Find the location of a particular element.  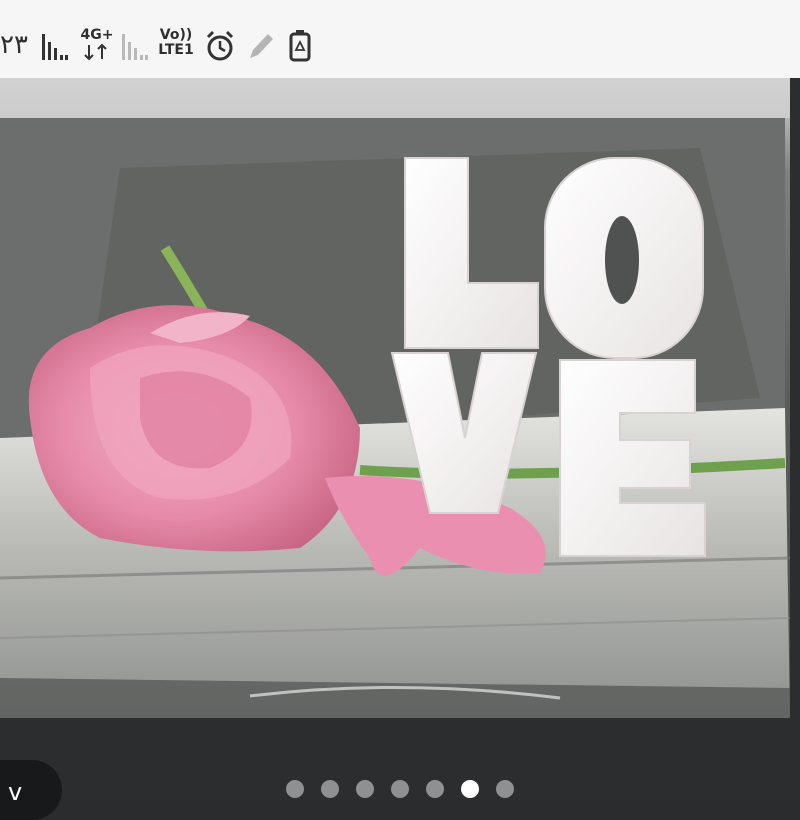

alarm-icon is located at coordinates (220, 45).